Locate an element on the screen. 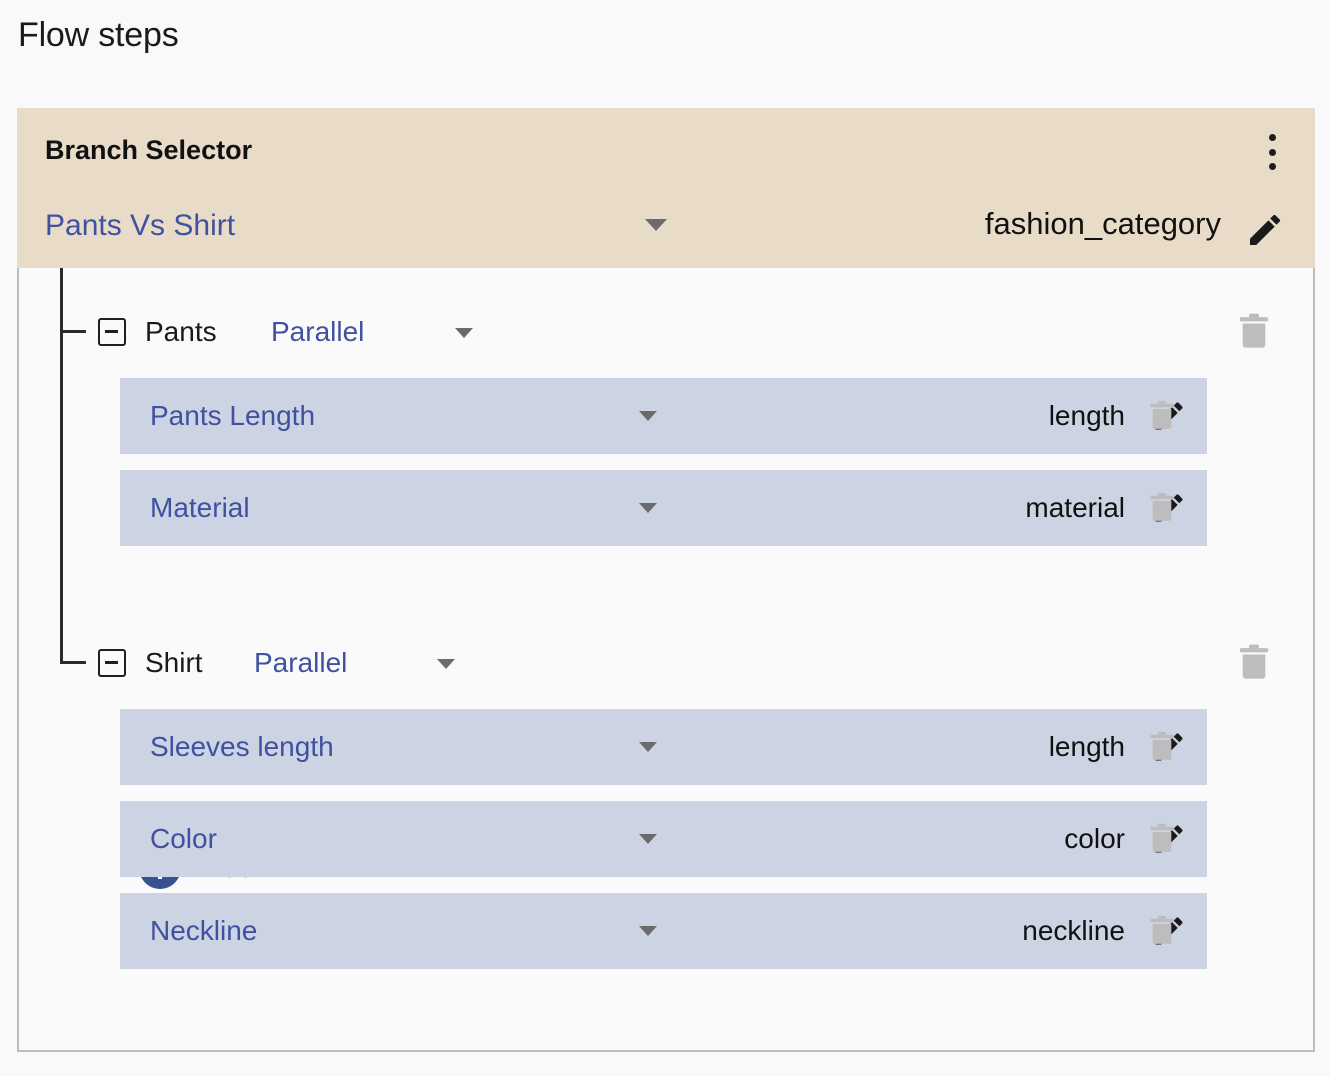  branch-selector-value: Pants Vs Shirt is located at coordinates (140, 225).